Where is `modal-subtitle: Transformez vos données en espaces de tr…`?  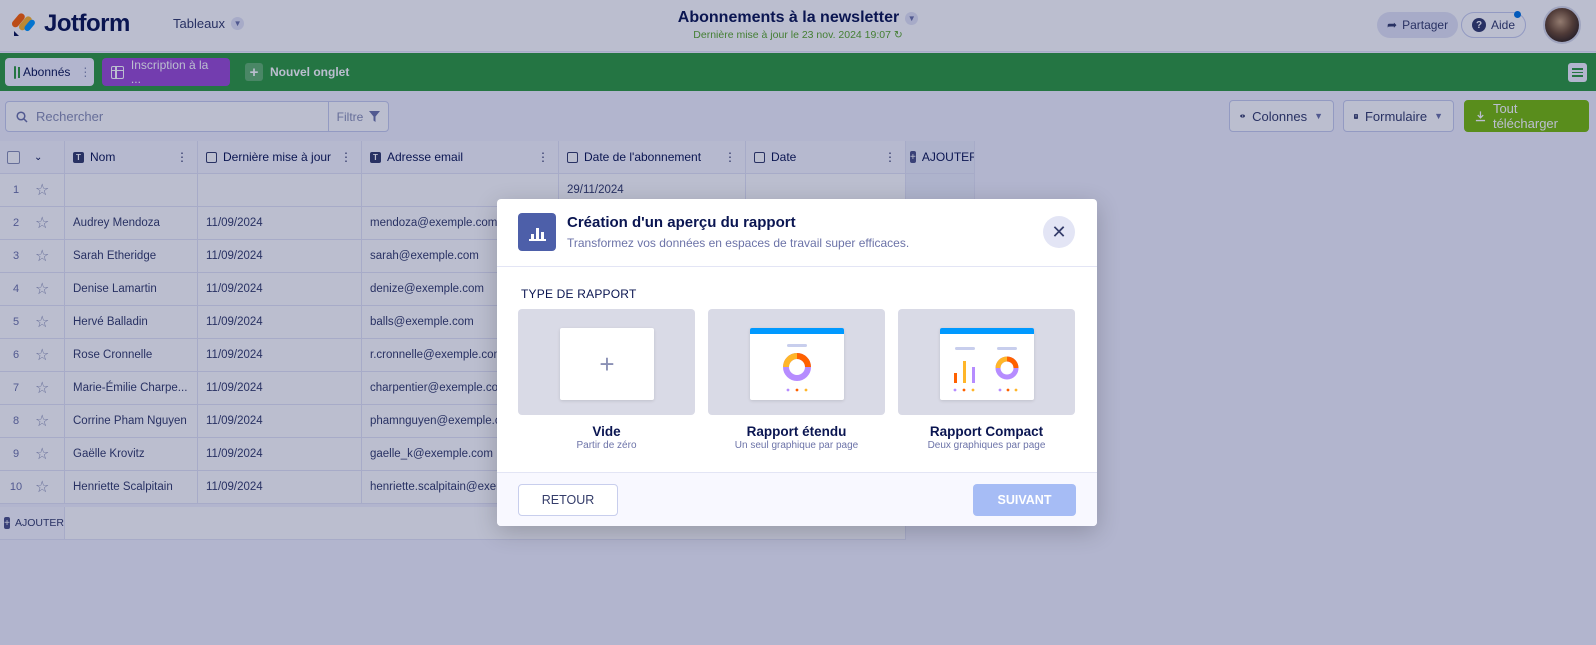
modal-subtitle: Transformez vos données en espaces de tr… is located at coordinates (738, 243).